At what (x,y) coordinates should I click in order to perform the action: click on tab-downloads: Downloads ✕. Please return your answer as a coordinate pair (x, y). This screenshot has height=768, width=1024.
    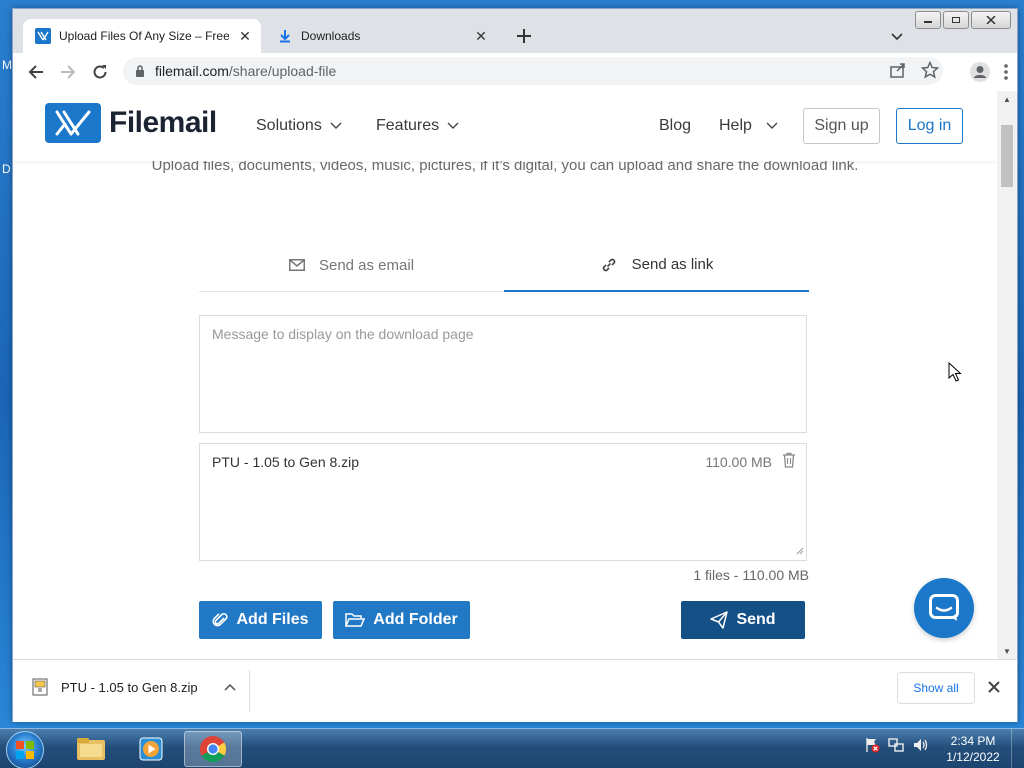
    Looking at the image, I should click on (381, 36).